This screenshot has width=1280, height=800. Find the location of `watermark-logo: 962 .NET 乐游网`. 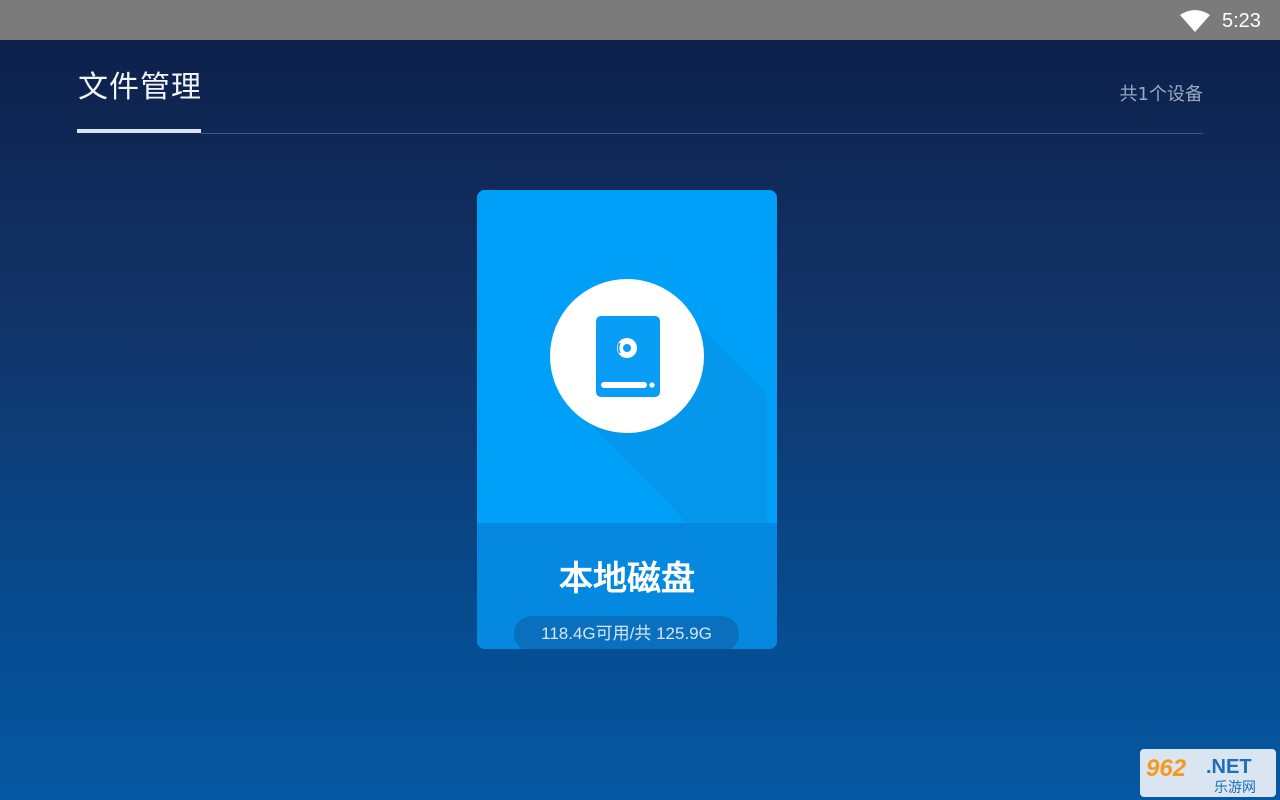

watermark-logo: 962 .NET 乐游网 is located at coordinates (1208, 773).